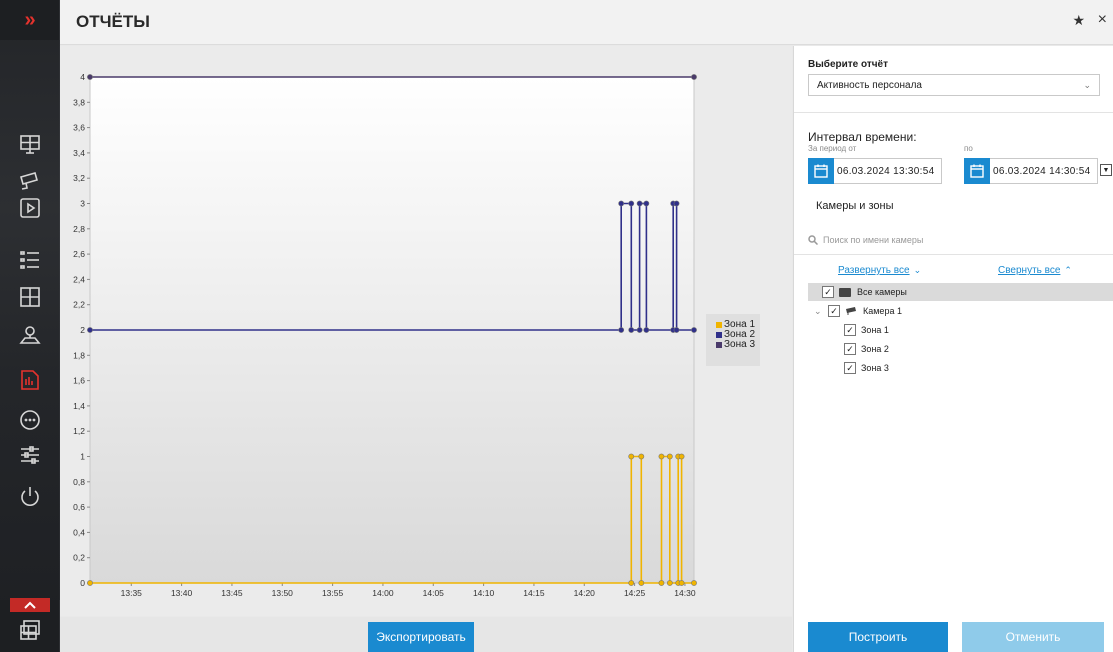 The image size is (1113, 652). I want to click on collapse-all-label: Свернуть все, so click(1029, 270).